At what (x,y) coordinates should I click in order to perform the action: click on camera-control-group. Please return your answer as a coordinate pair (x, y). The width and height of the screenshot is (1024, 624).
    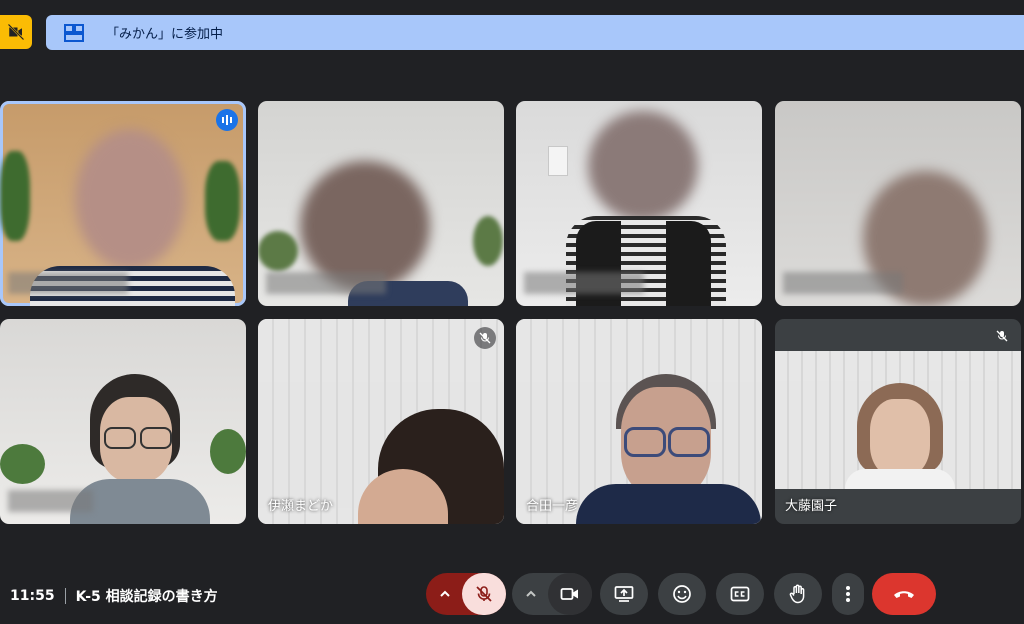
    Looking at the image, I should click on (552, 594).